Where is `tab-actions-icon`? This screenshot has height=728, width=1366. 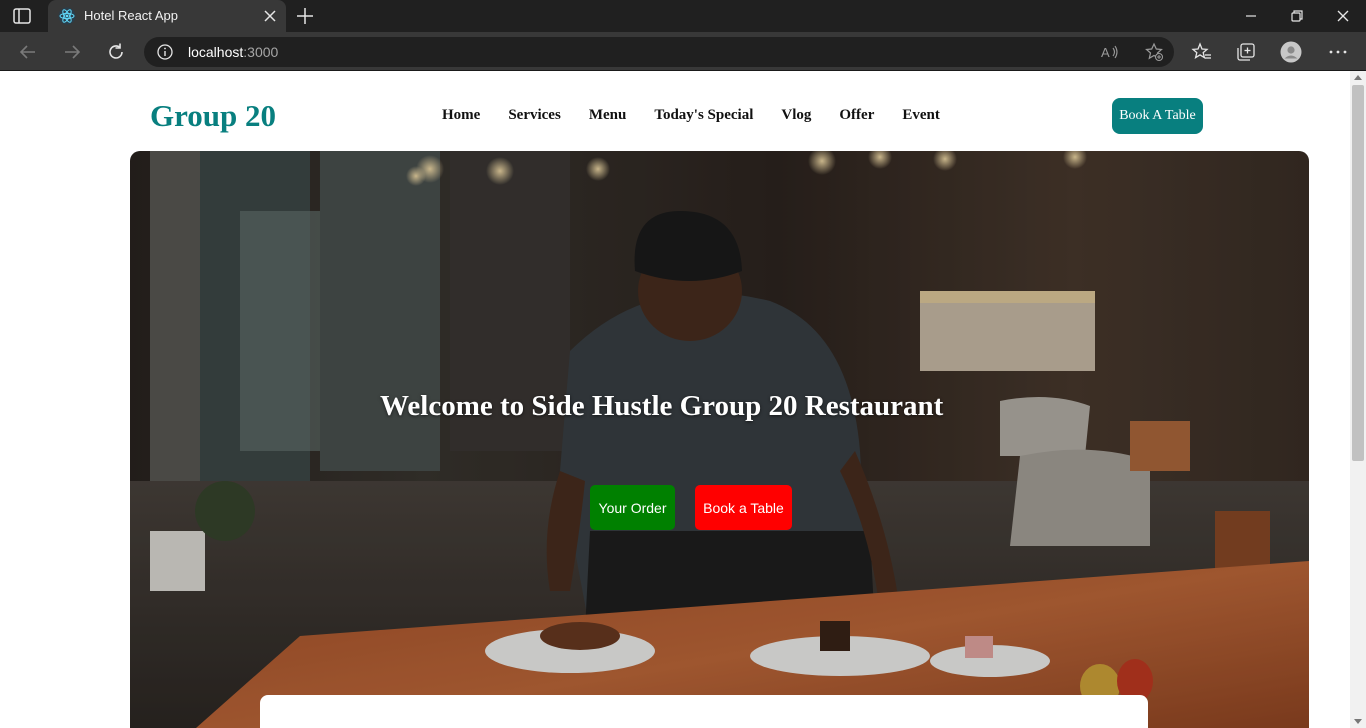 tab-actions-icon is located at coordinates (22, 16).